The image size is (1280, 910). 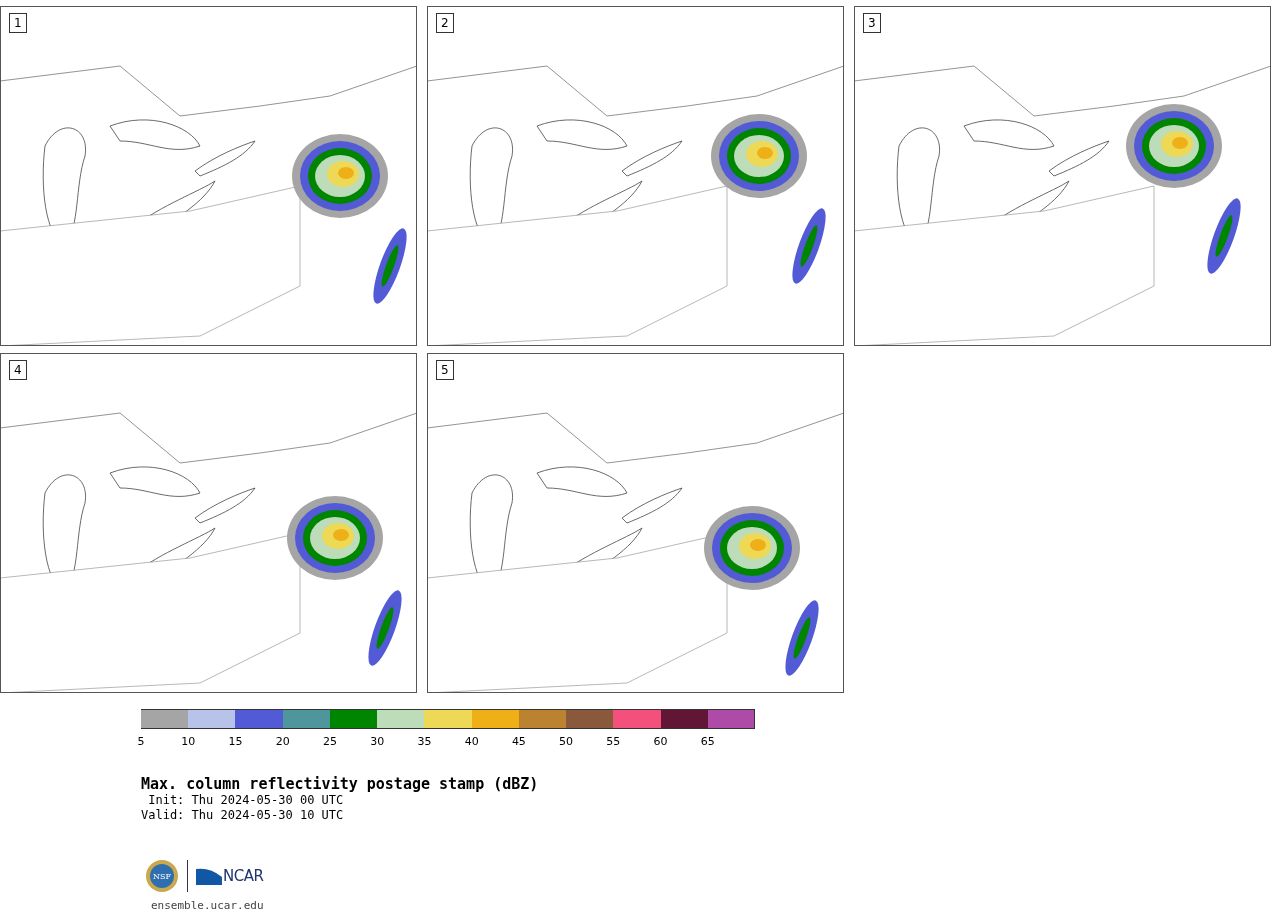 I want to click on tick-label: 10, so click(x=188, y=741).